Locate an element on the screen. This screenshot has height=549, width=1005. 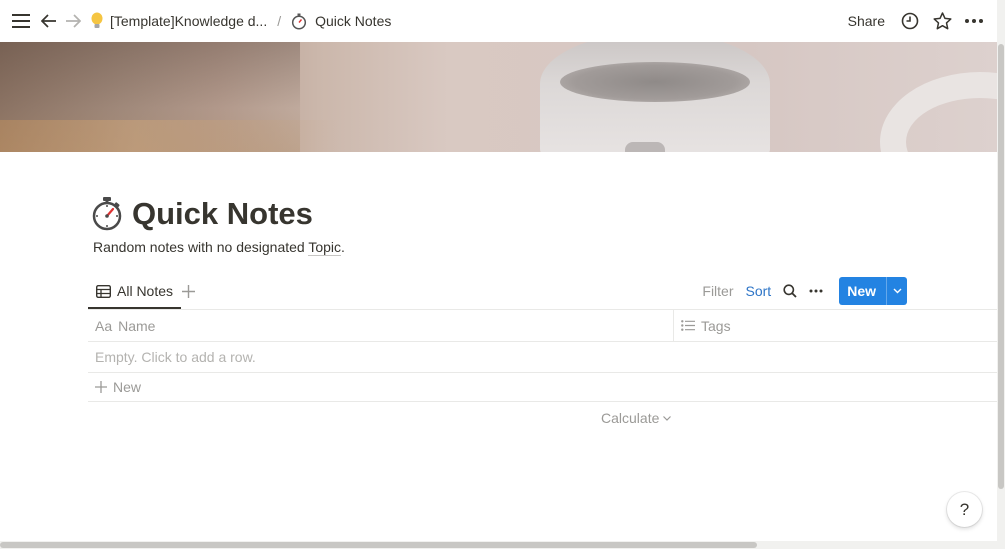
calculate-button: Calculate is located at coordinates (636, 418).